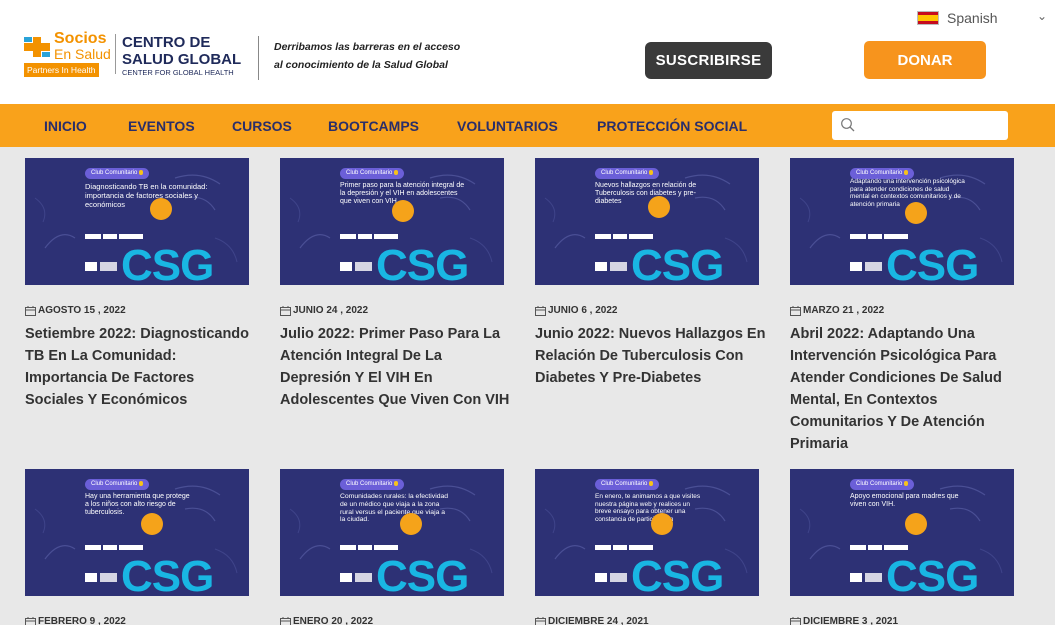  What do you see at coordinates (361, 65) in the screenshot?
I see `tagline-line2: al conocimiento de la Salud Global` at bounding box center [361, 65].